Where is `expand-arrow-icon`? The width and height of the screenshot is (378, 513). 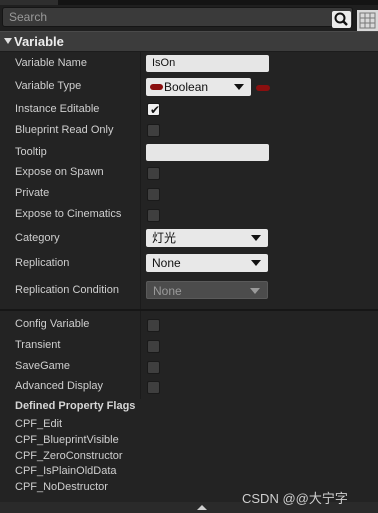
expand-arrow-icon is located at coordinates (202, 507).